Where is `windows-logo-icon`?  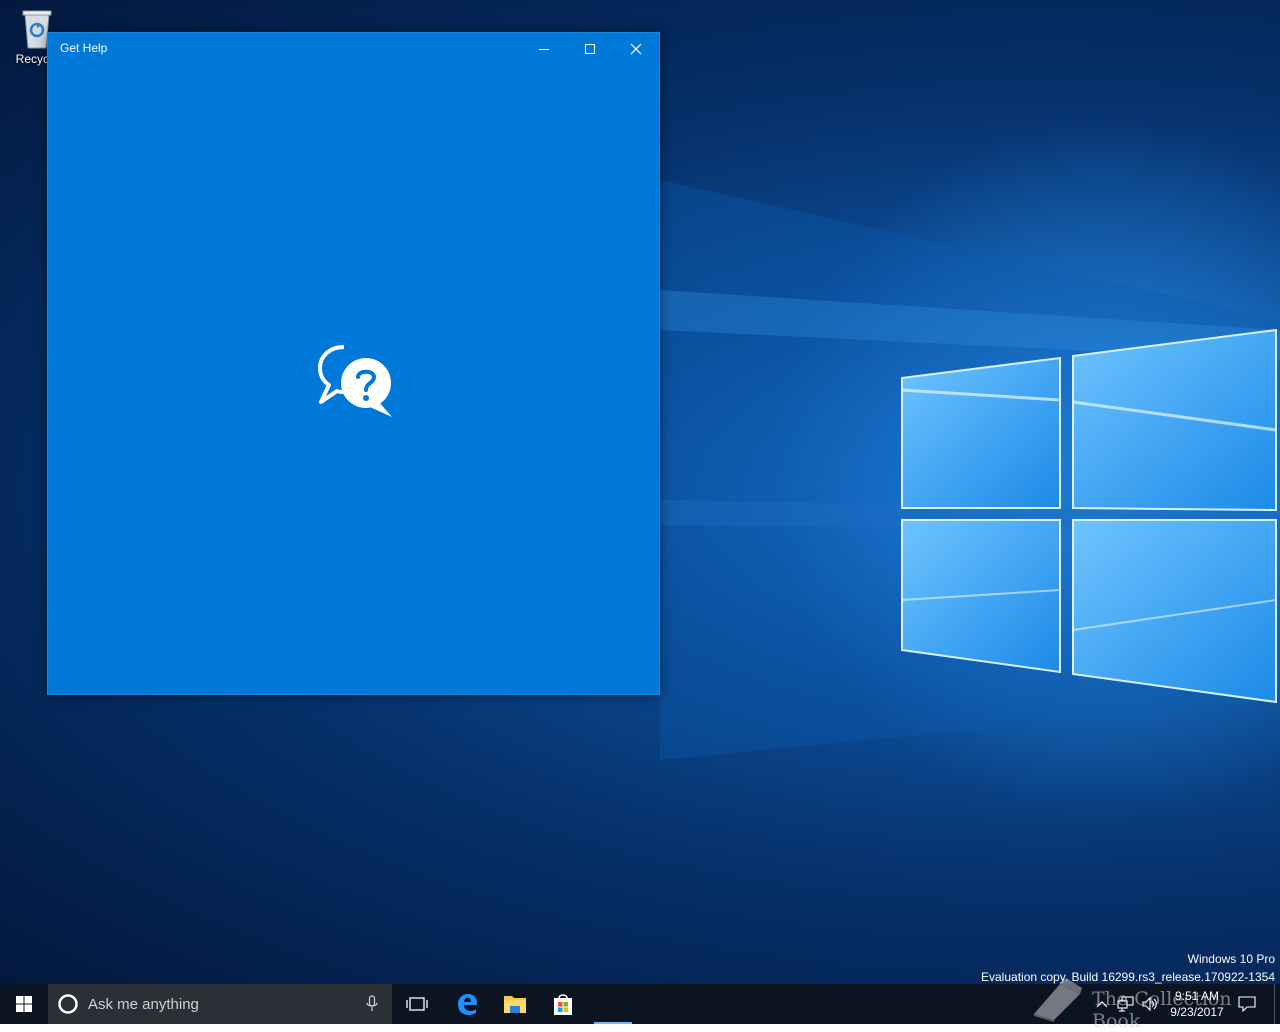
windows-logo-icon is located at coordinates (24, 1004).